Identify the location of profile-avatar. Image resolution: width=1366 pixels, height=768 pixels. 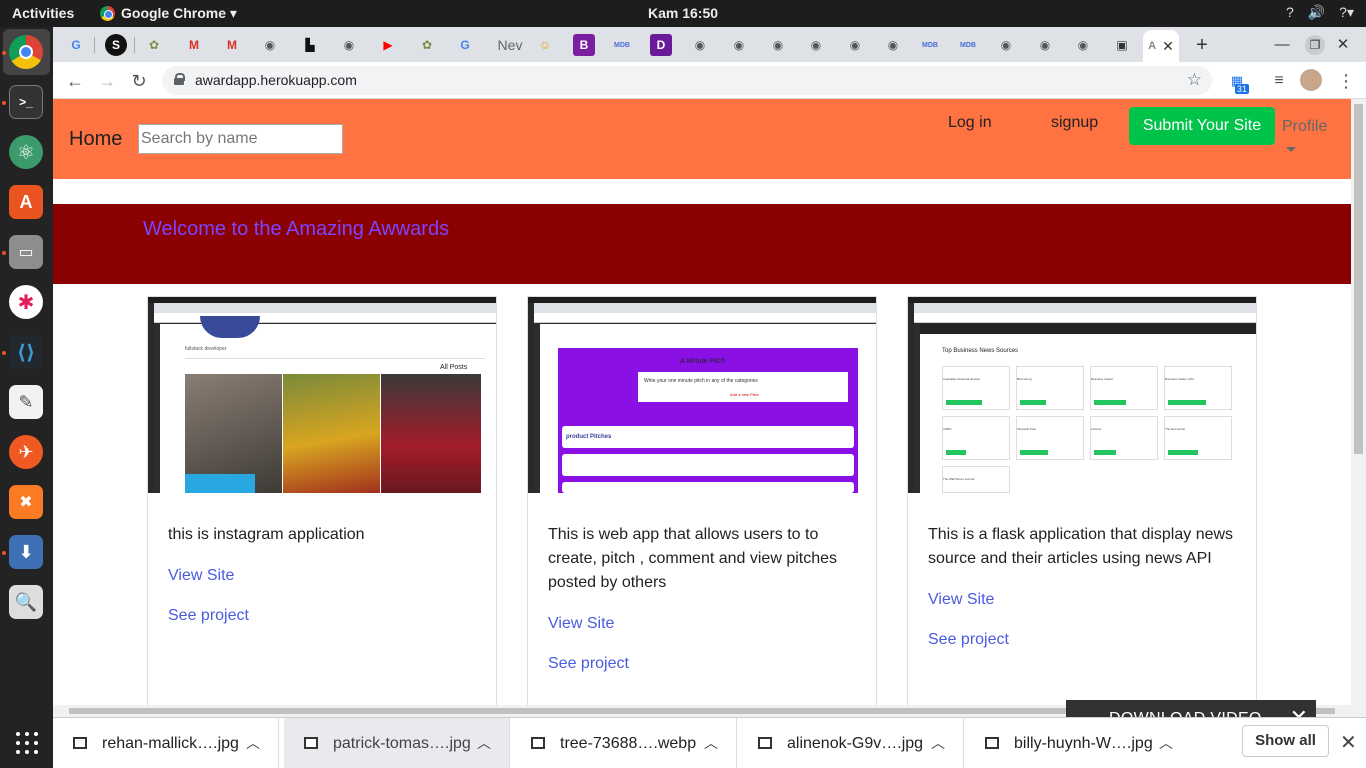
(1311, 80).